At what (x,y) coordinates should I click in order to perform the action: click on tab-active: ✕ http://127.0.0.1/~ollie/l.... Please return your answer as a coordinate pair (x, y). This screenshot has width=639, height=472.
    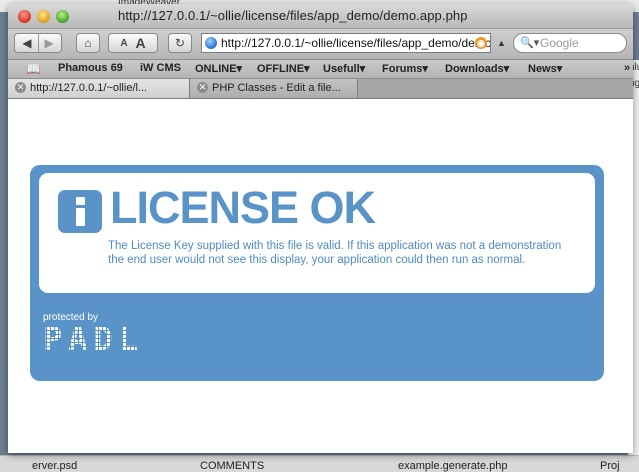
    Looking at the image, I should click on (99, 88).